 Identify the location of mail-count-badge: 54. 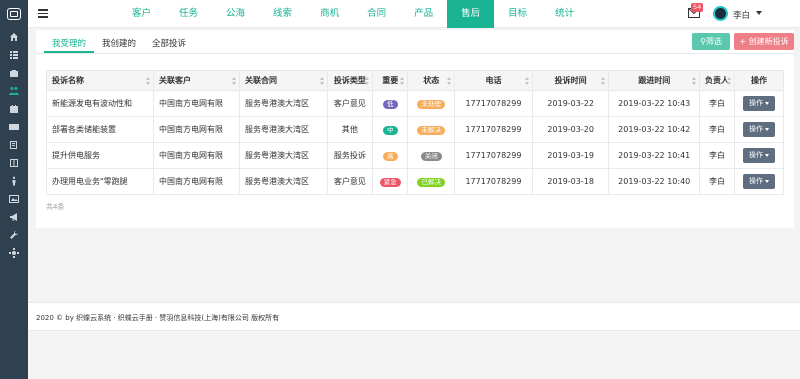
(697, 7).